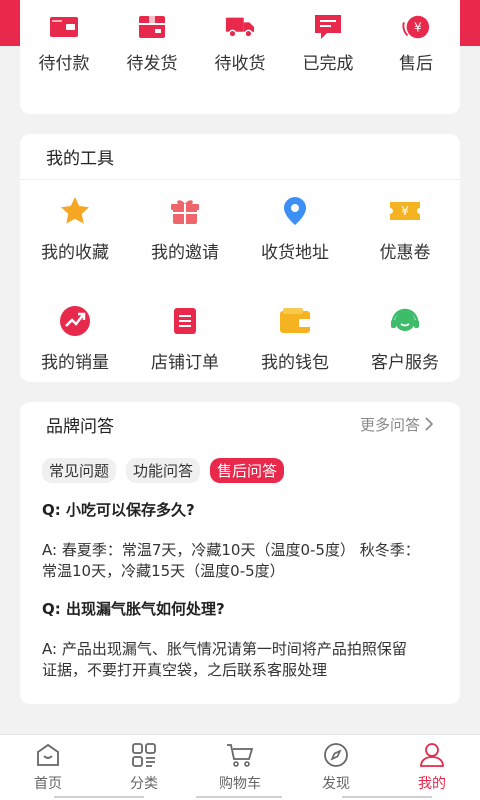 The height and width of the screenshot is (800, 480). I want to click on order-label: 待收货, so click(240, 64).